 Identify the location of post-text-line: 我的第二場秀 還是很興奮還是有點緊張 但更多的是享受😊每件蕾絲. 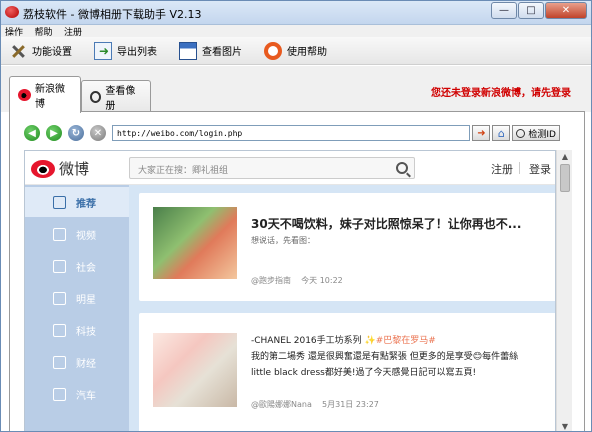
(385, 357).